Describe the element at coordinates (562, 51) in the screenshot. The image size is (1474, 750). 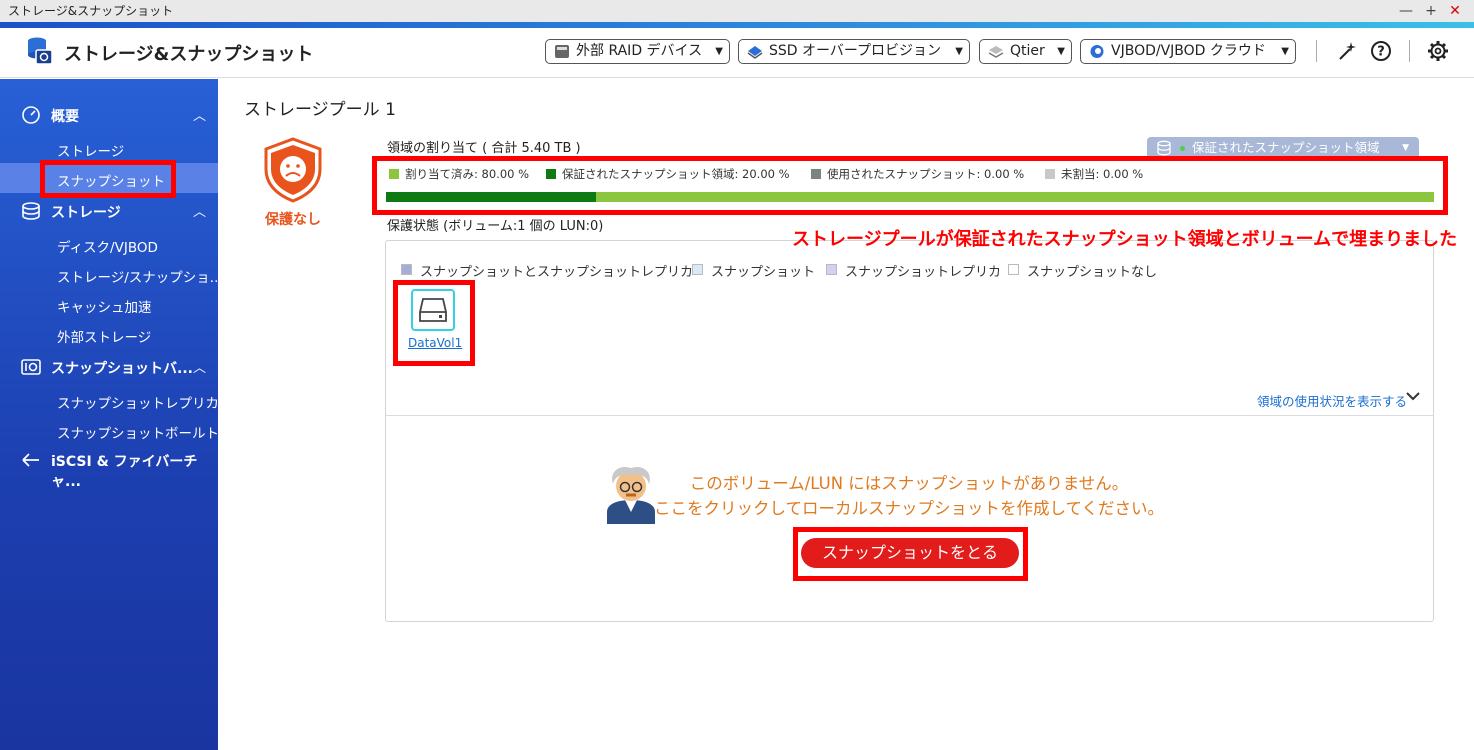
I see `raid-device-icon` at that location.